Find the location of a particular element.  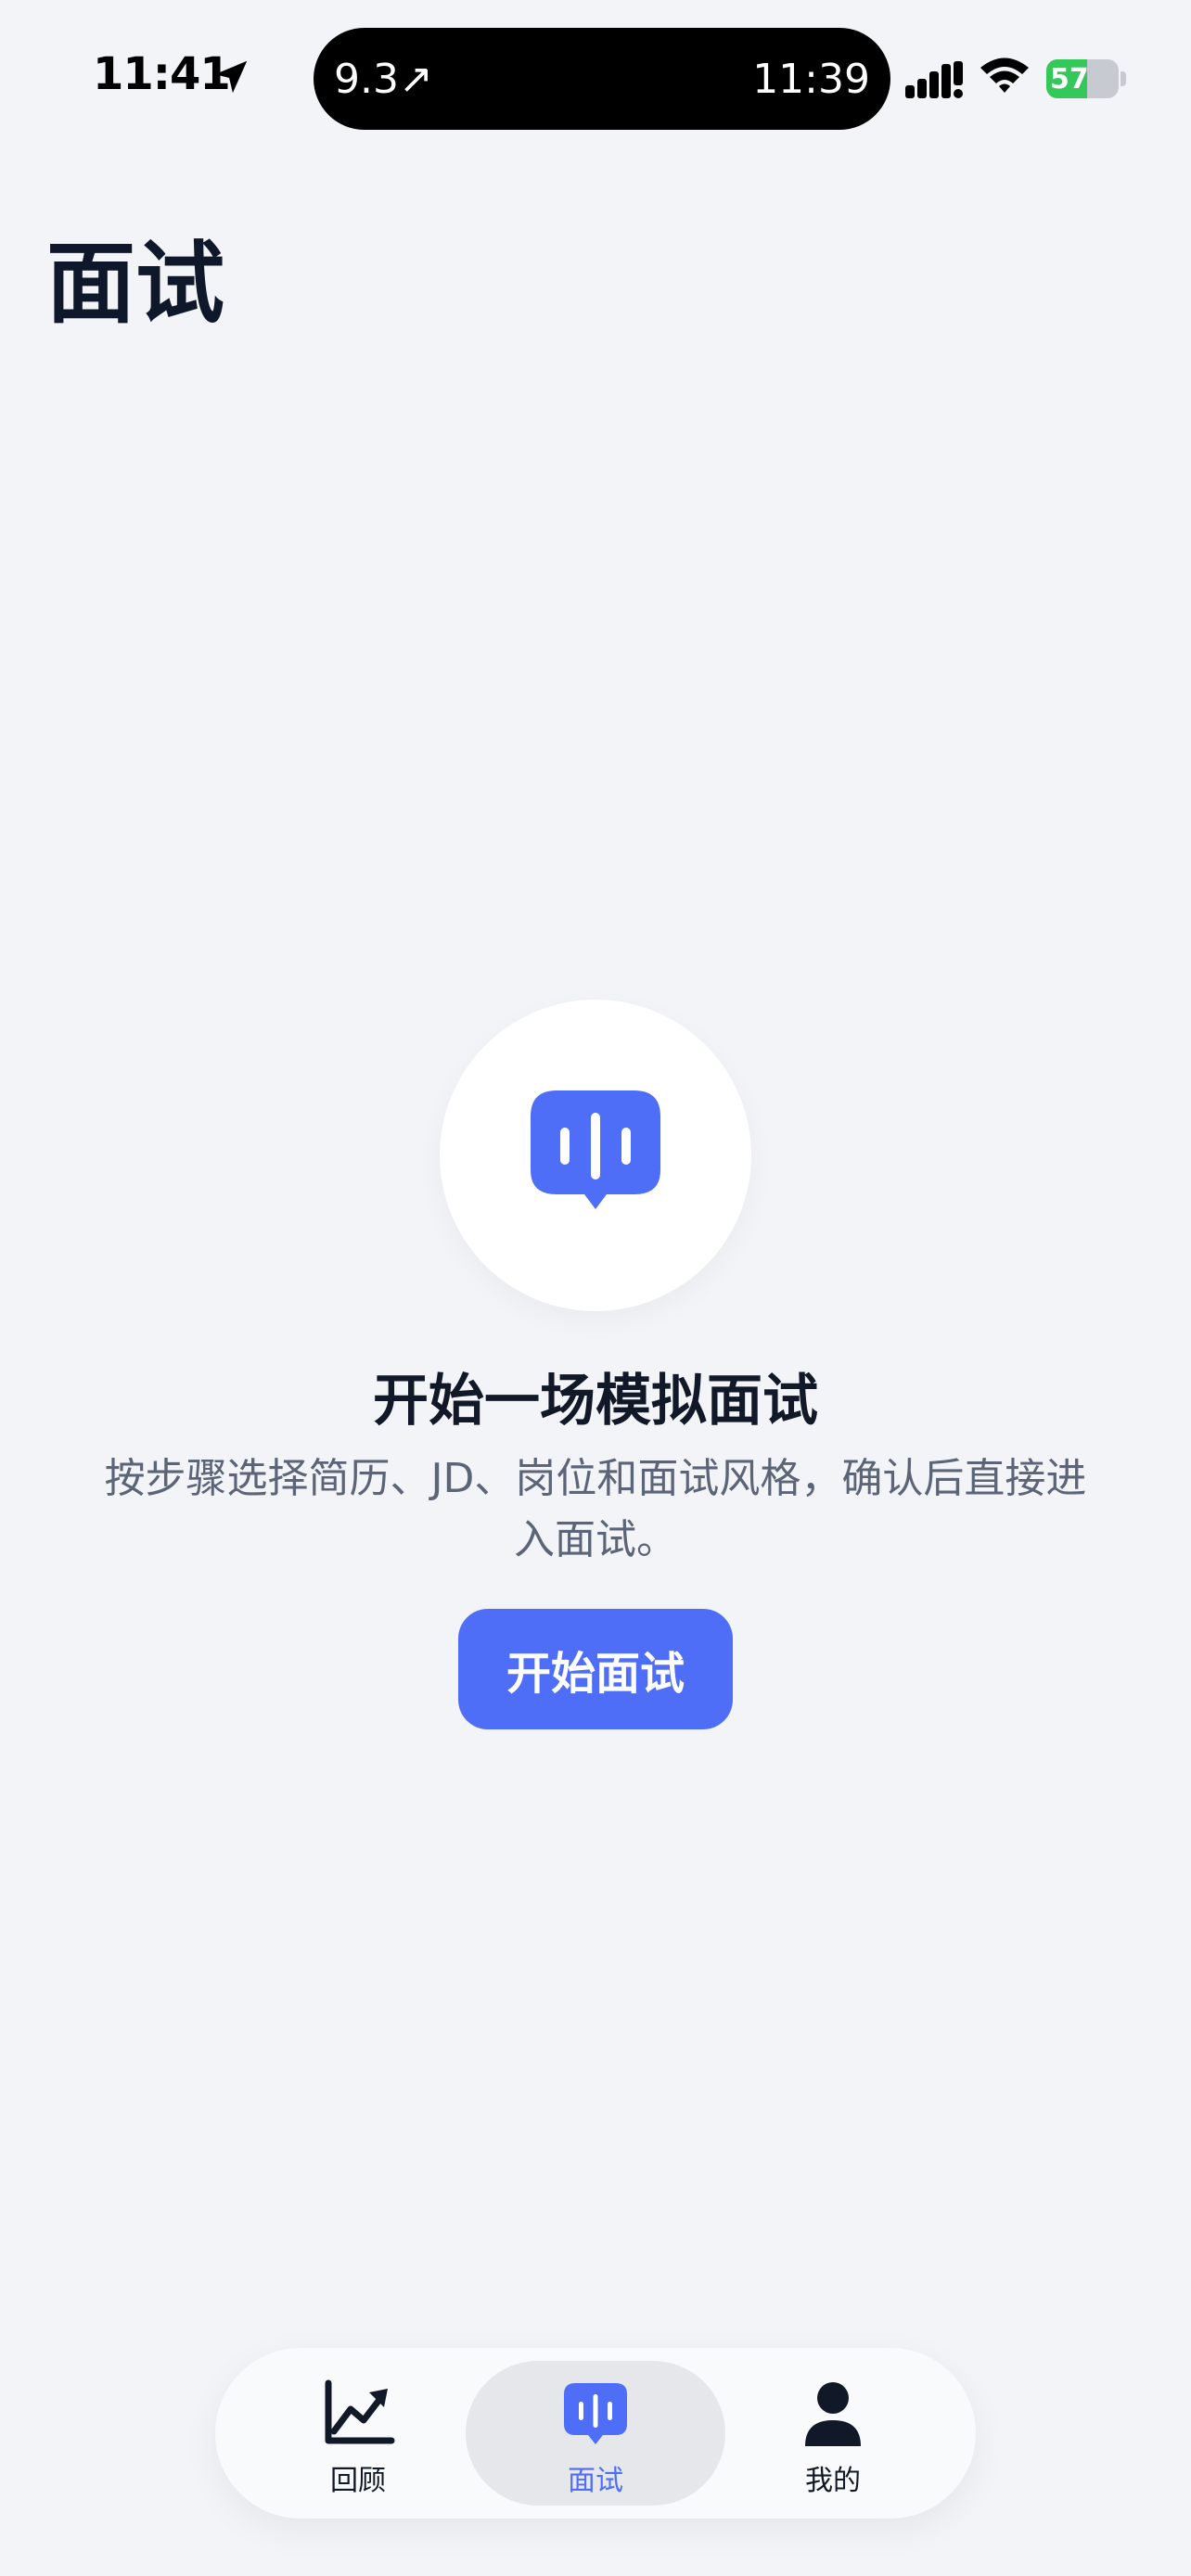

wifi-icon is located at coordinates (1004, 75).